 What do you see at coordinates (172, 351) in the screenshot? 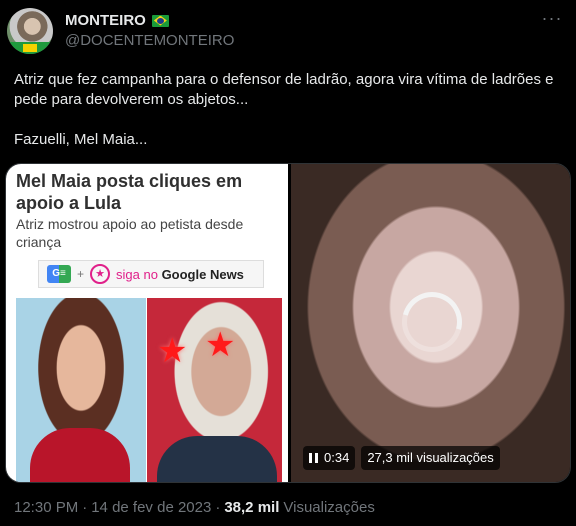
I see `red-star-left-icon: ★` at bounding box center [172, 351].